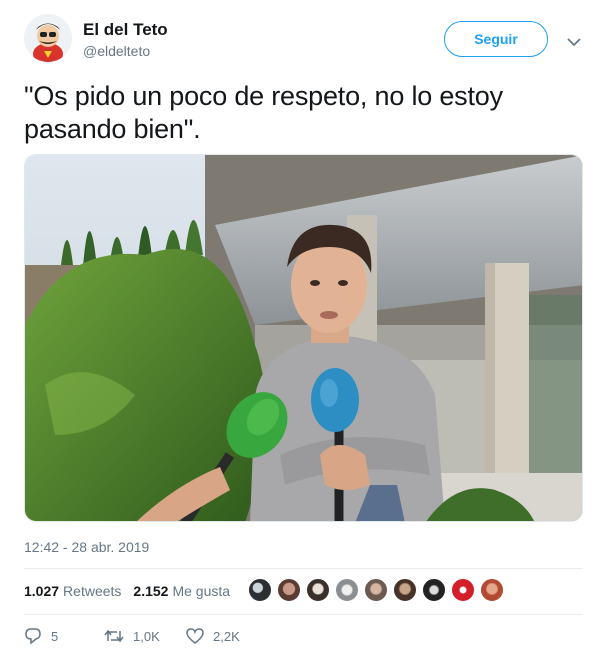 The width and height of the screenshot is (614, 661). Describe the element at coordinates (226, 636) in the screenshot. I see `like-count: 2,2K` at that location.